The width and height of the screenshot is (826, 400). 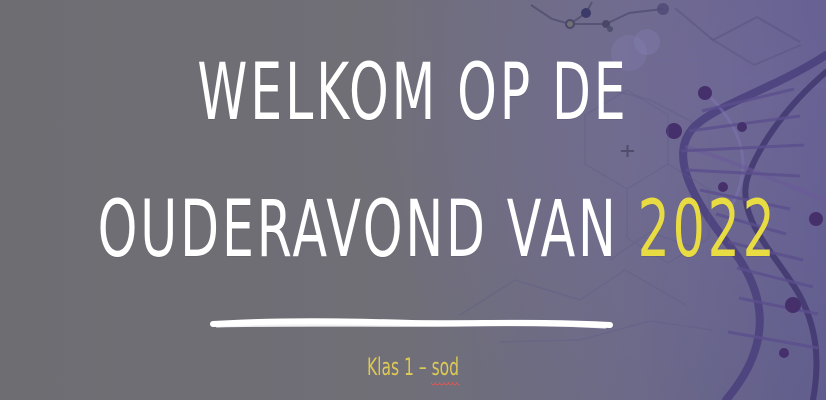 What do you see at coordinates (445, 370) in the screenshot?
I see `spellcheck-marked-word: sod` at bounding box center [445, 370].